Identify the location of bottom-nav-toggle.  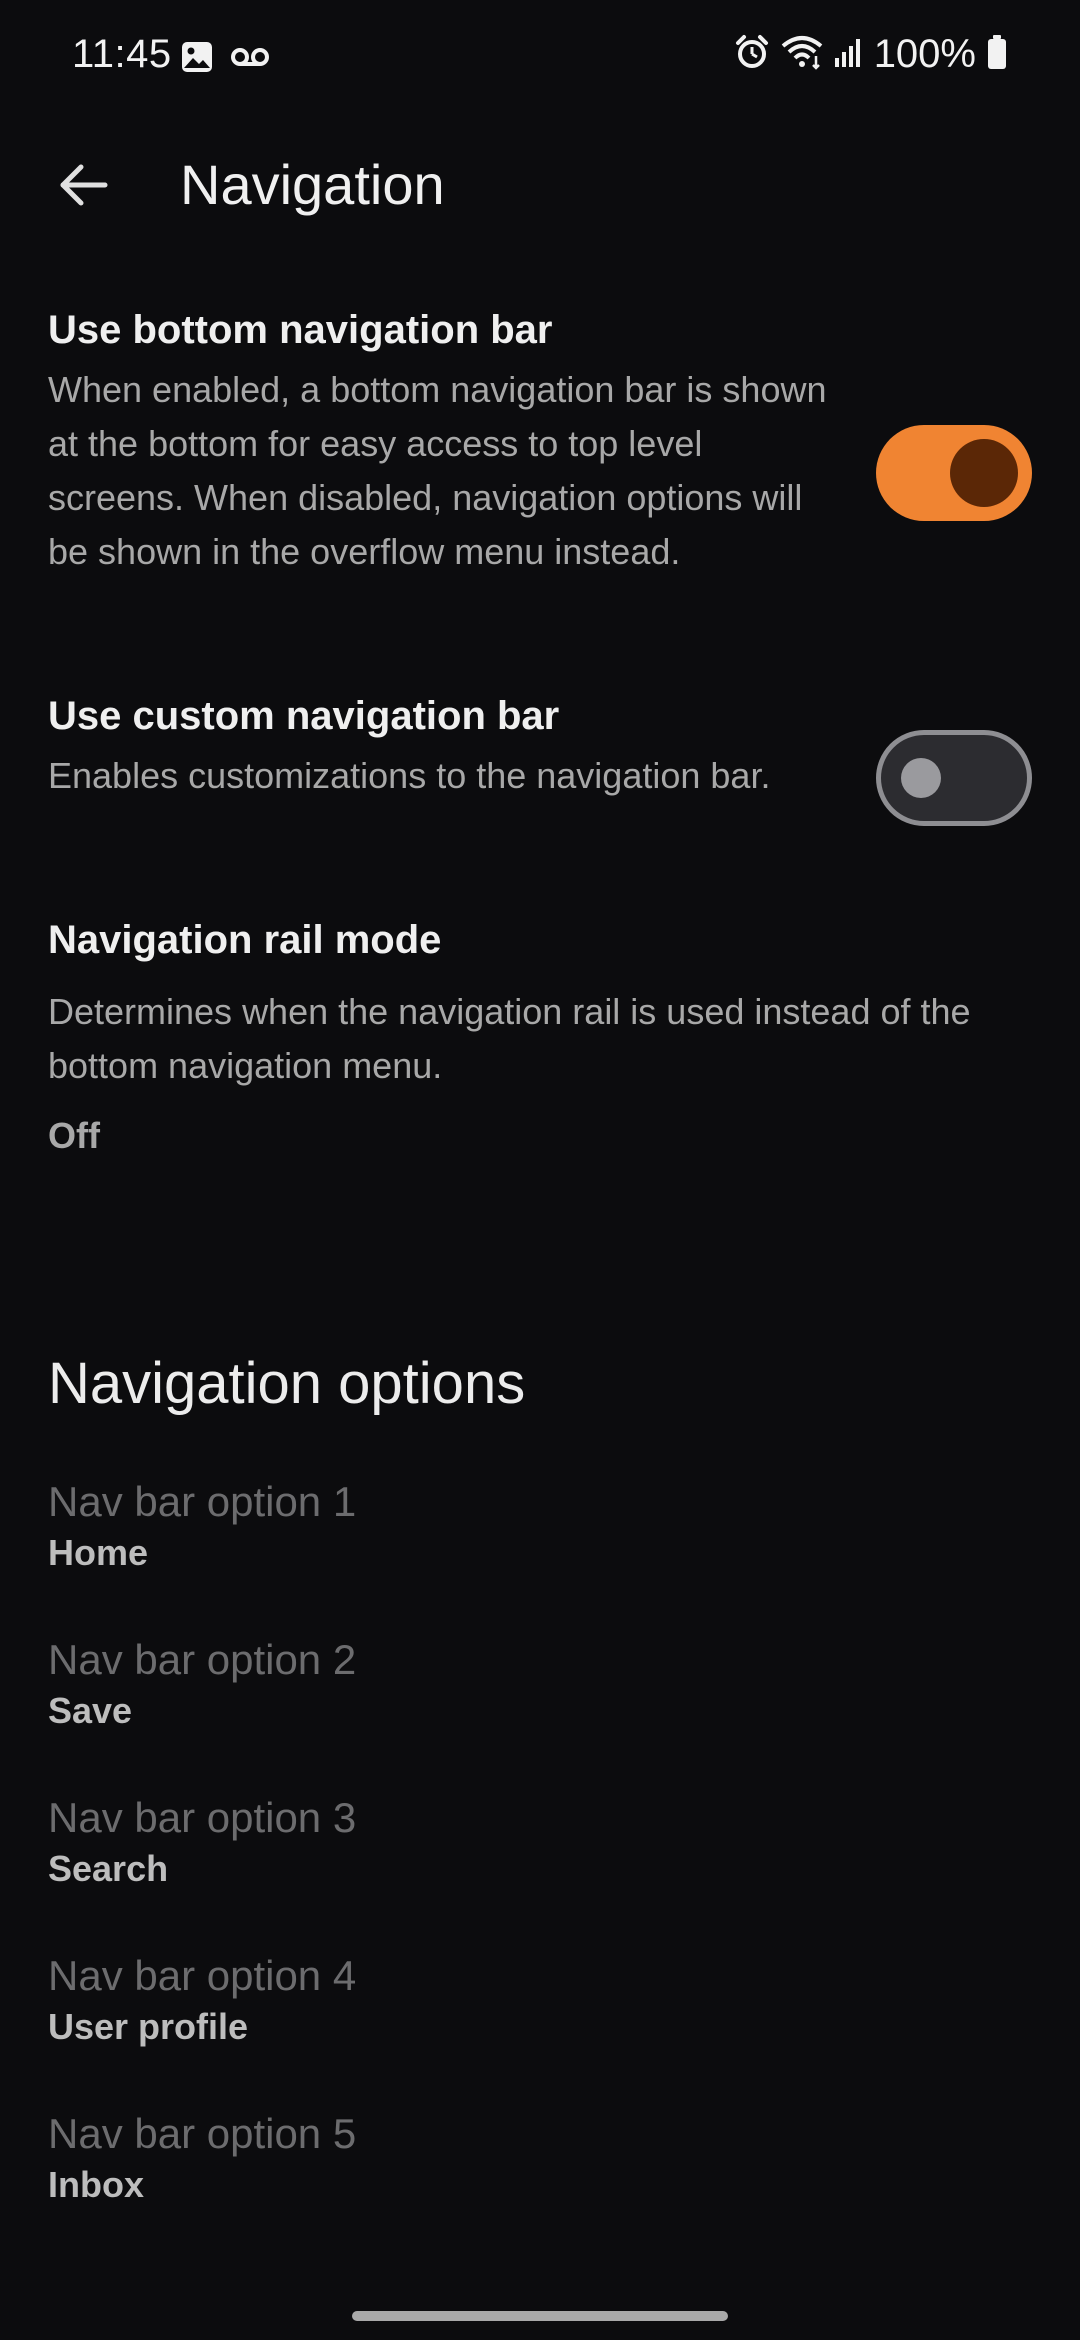
(954, 473).